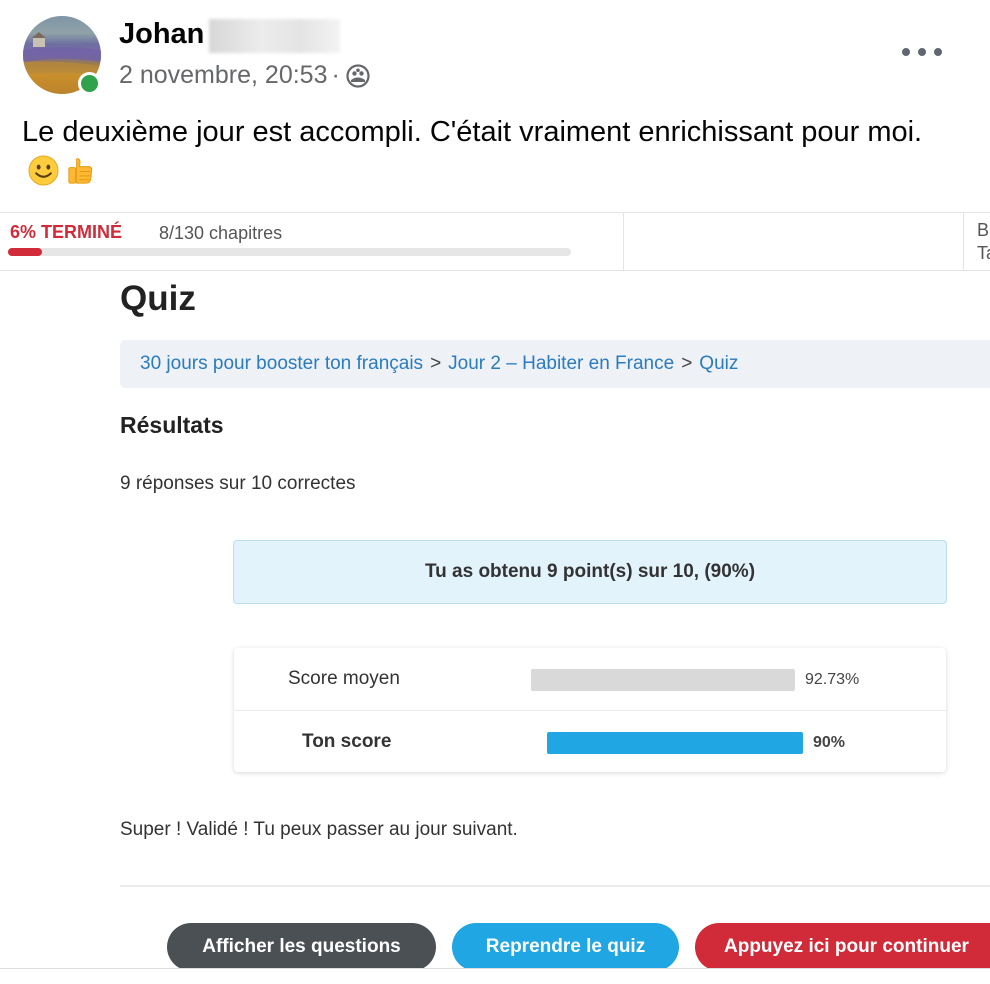 This screenshot has height=984, width=990. Describe the element at coordinates (289, 252) in the screenshot. I see `progress-track` at that location.